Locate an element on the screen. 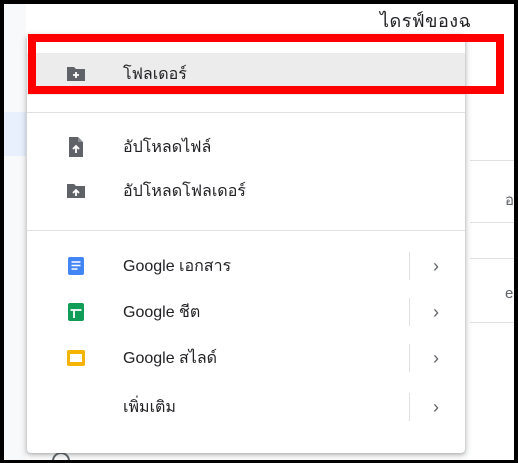 Image resolution: width=518 pixels, height=463 pixels. menu-item-more: เพิ่มเติม › is located at coordinates (246, 407).